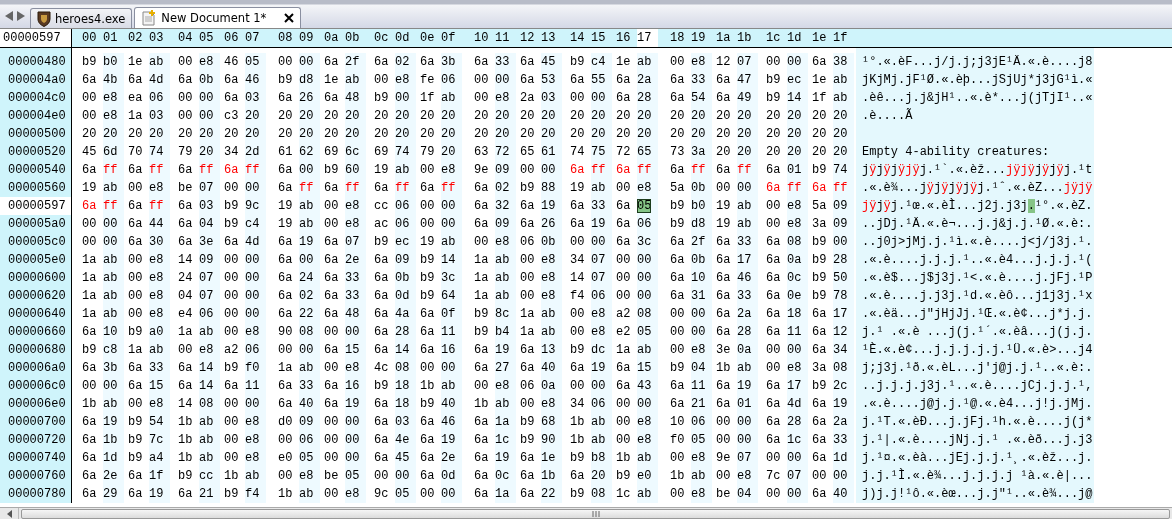 The width and height of the screenshot is (1172, 519). What do you see at coordinates (9, 513) in the screenshot?
I see `scroll-left-icon` at bounding box center [9, 513].